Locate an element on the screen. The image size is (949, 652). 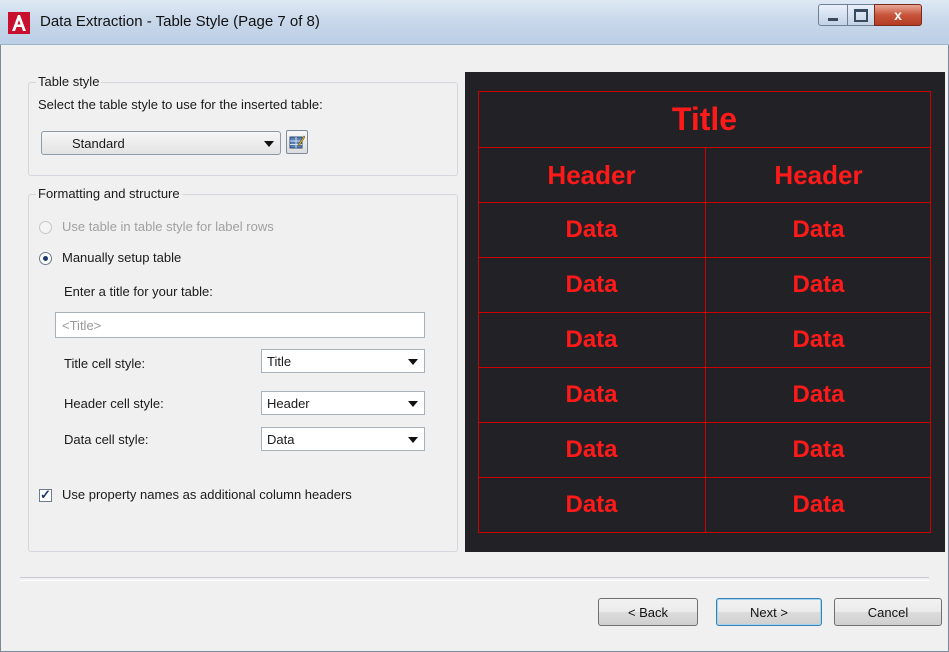
table-style-group-label: Table style is located at coordinates (69, 81).